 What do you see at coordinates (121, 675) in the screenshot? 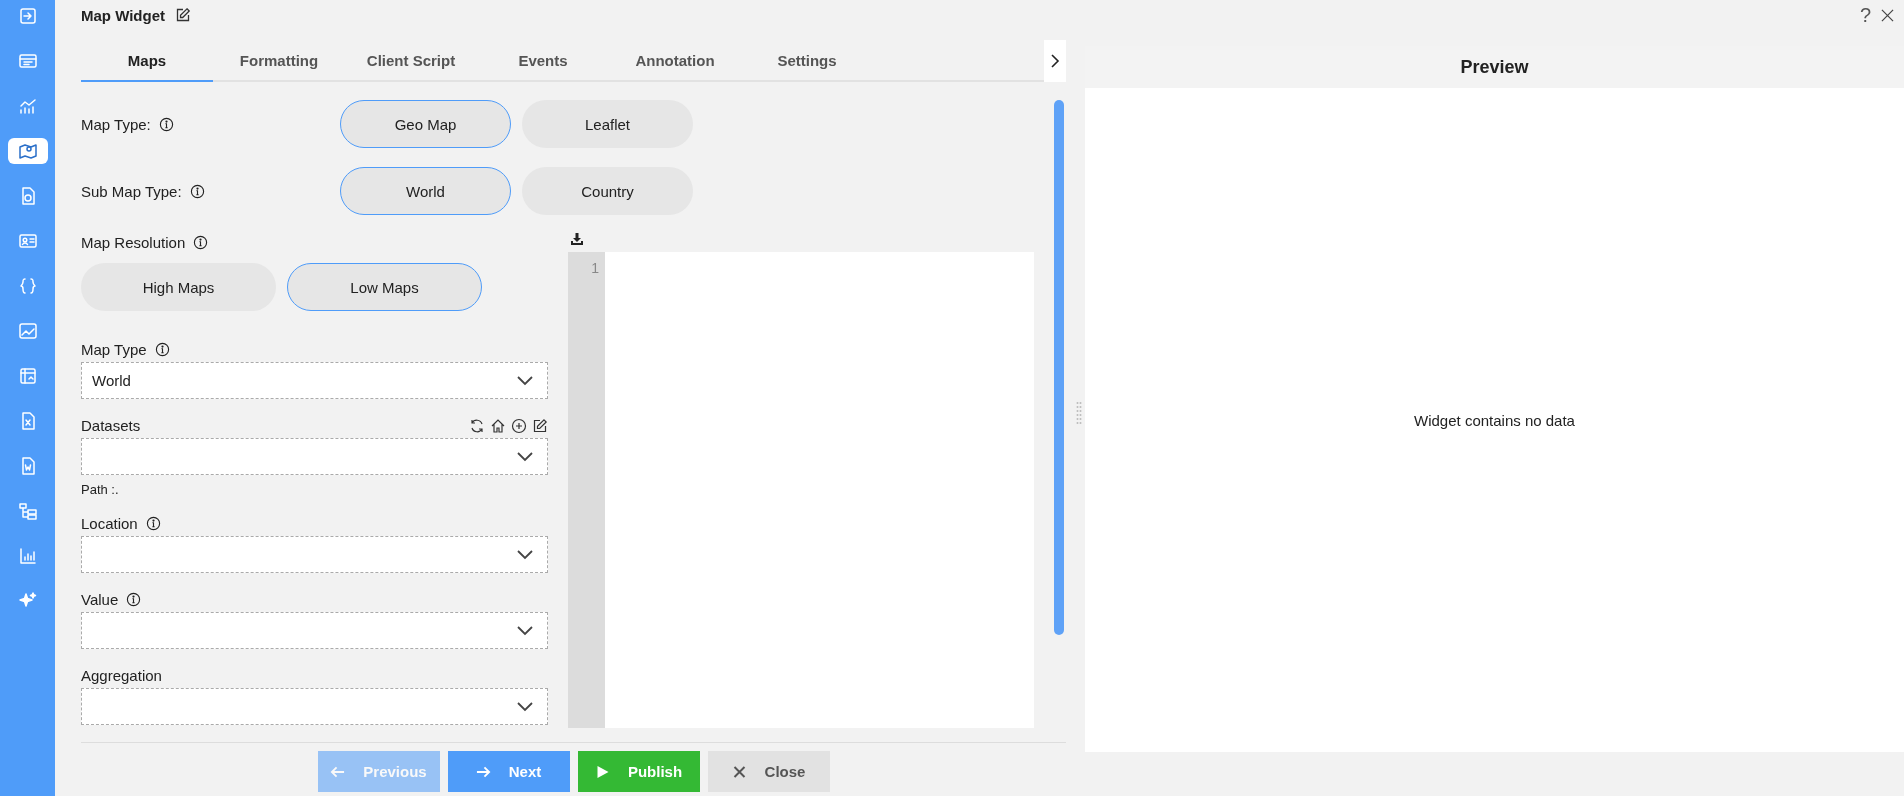
I see `field-label: Aggregation` at bounding box center [121, 675].